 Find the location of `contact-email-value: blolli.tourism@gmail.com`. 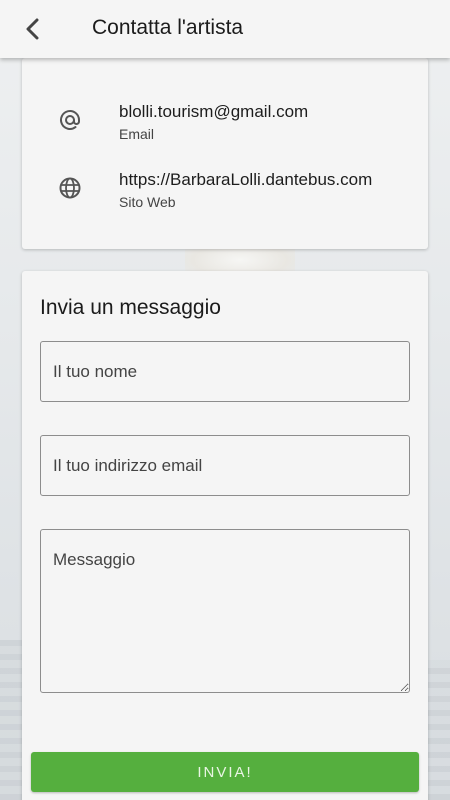

contact-email-value: blolli.tourism@gmail.com is located at coordinates (213, 112).